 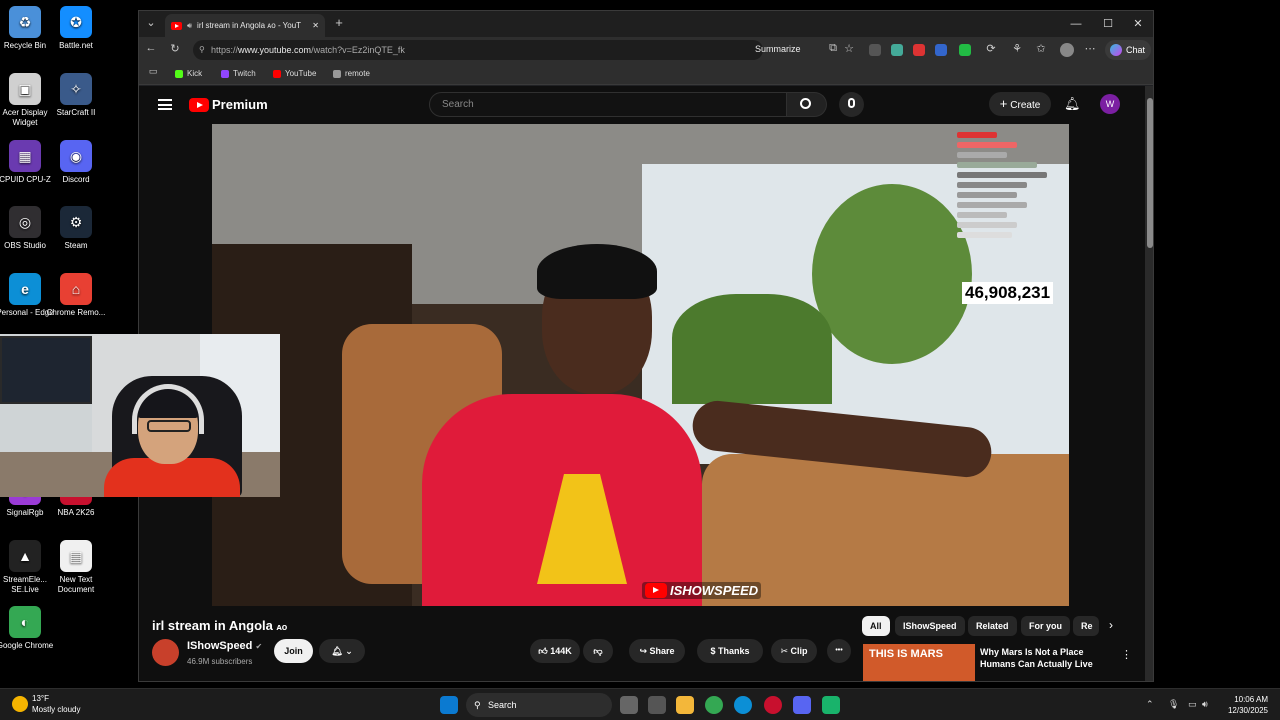 I want to click on search-button, so click(x=807, y=104).